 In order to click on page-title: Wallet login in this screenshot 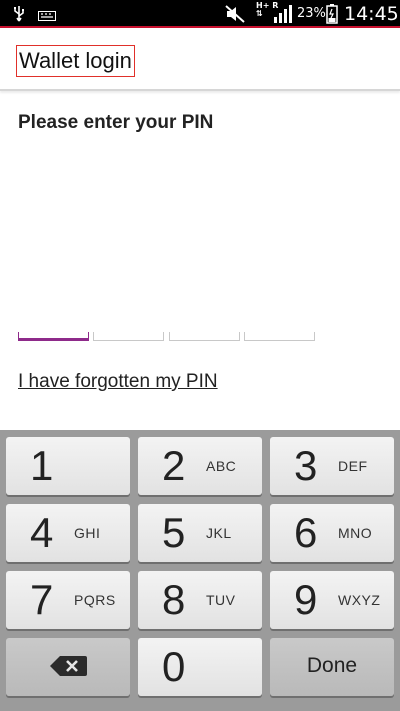, I will do `click(75, 61)`.